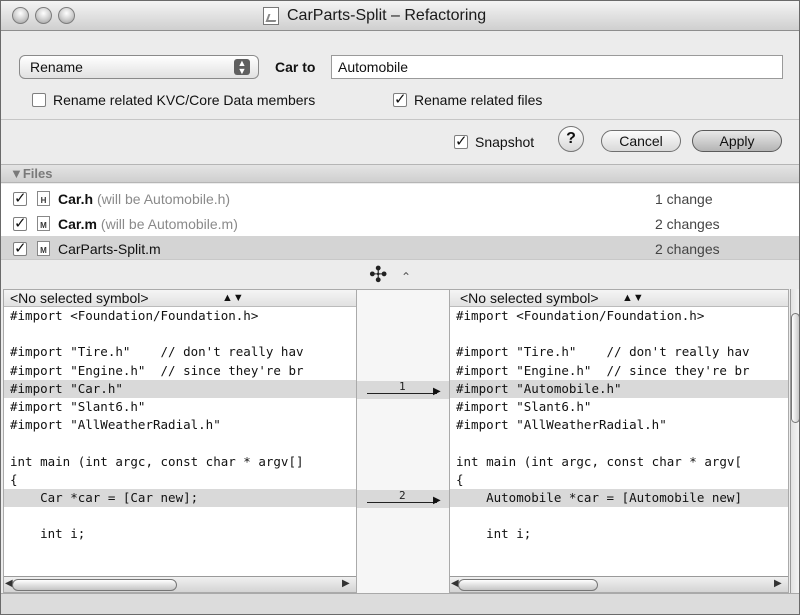 The image size is (800, 615). I want to click on file-row: M Car.m(will be Automobile.m) 2 changes, so click(400, 223).